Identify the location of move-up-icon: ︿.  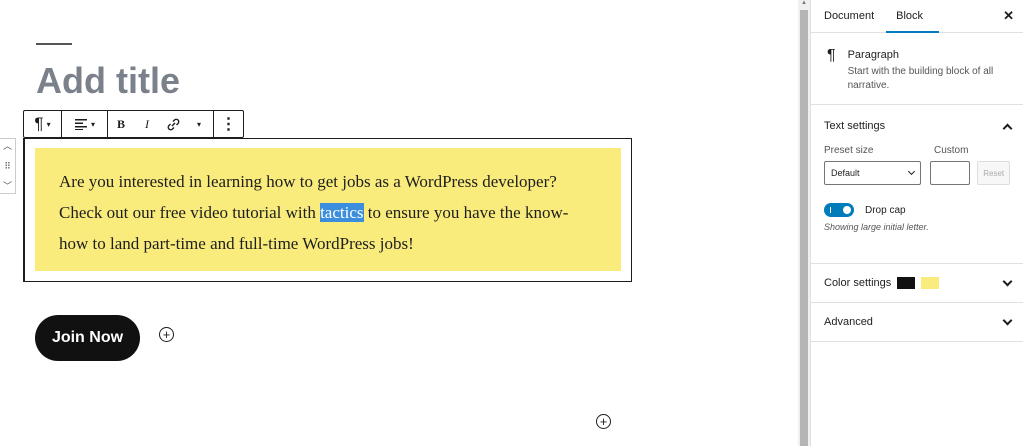
(7, 146).